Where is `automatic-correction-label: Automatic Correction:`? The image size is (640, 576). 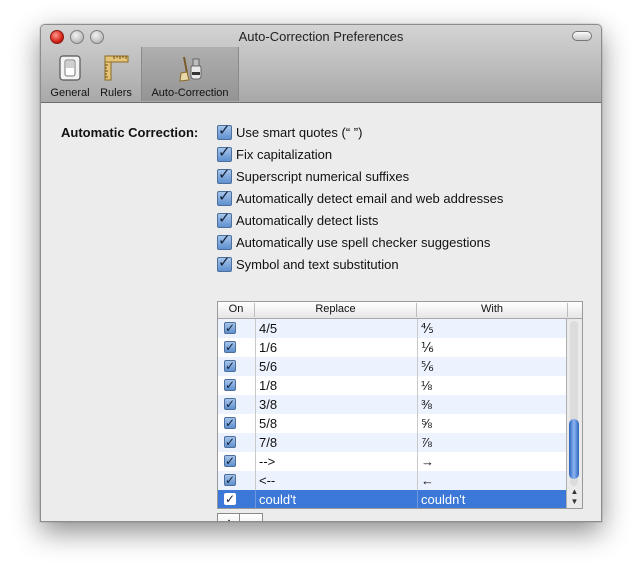
automatic-correction-label: Automatic Correction: is located at coordinates (130, 132).